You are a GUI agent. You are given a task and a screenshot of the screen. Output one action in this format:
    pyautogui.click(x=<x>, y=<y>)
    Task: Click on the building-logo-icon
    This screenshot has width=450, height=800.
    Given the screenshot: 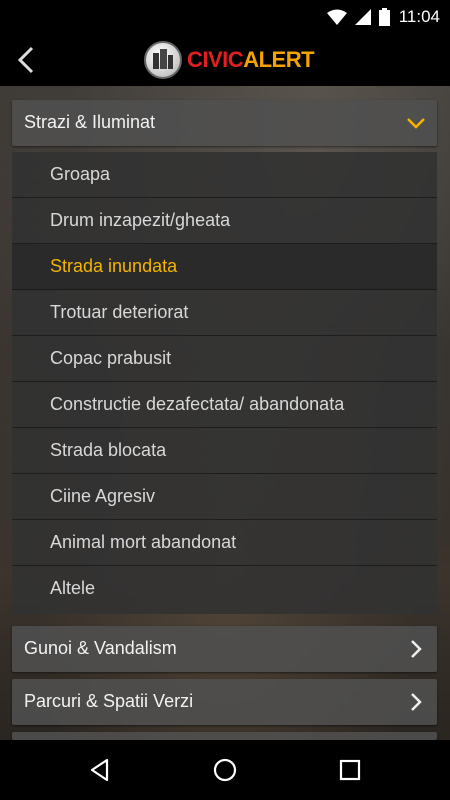 What is the action you would take?
    pyautogui.click(x=163, y=60)
    